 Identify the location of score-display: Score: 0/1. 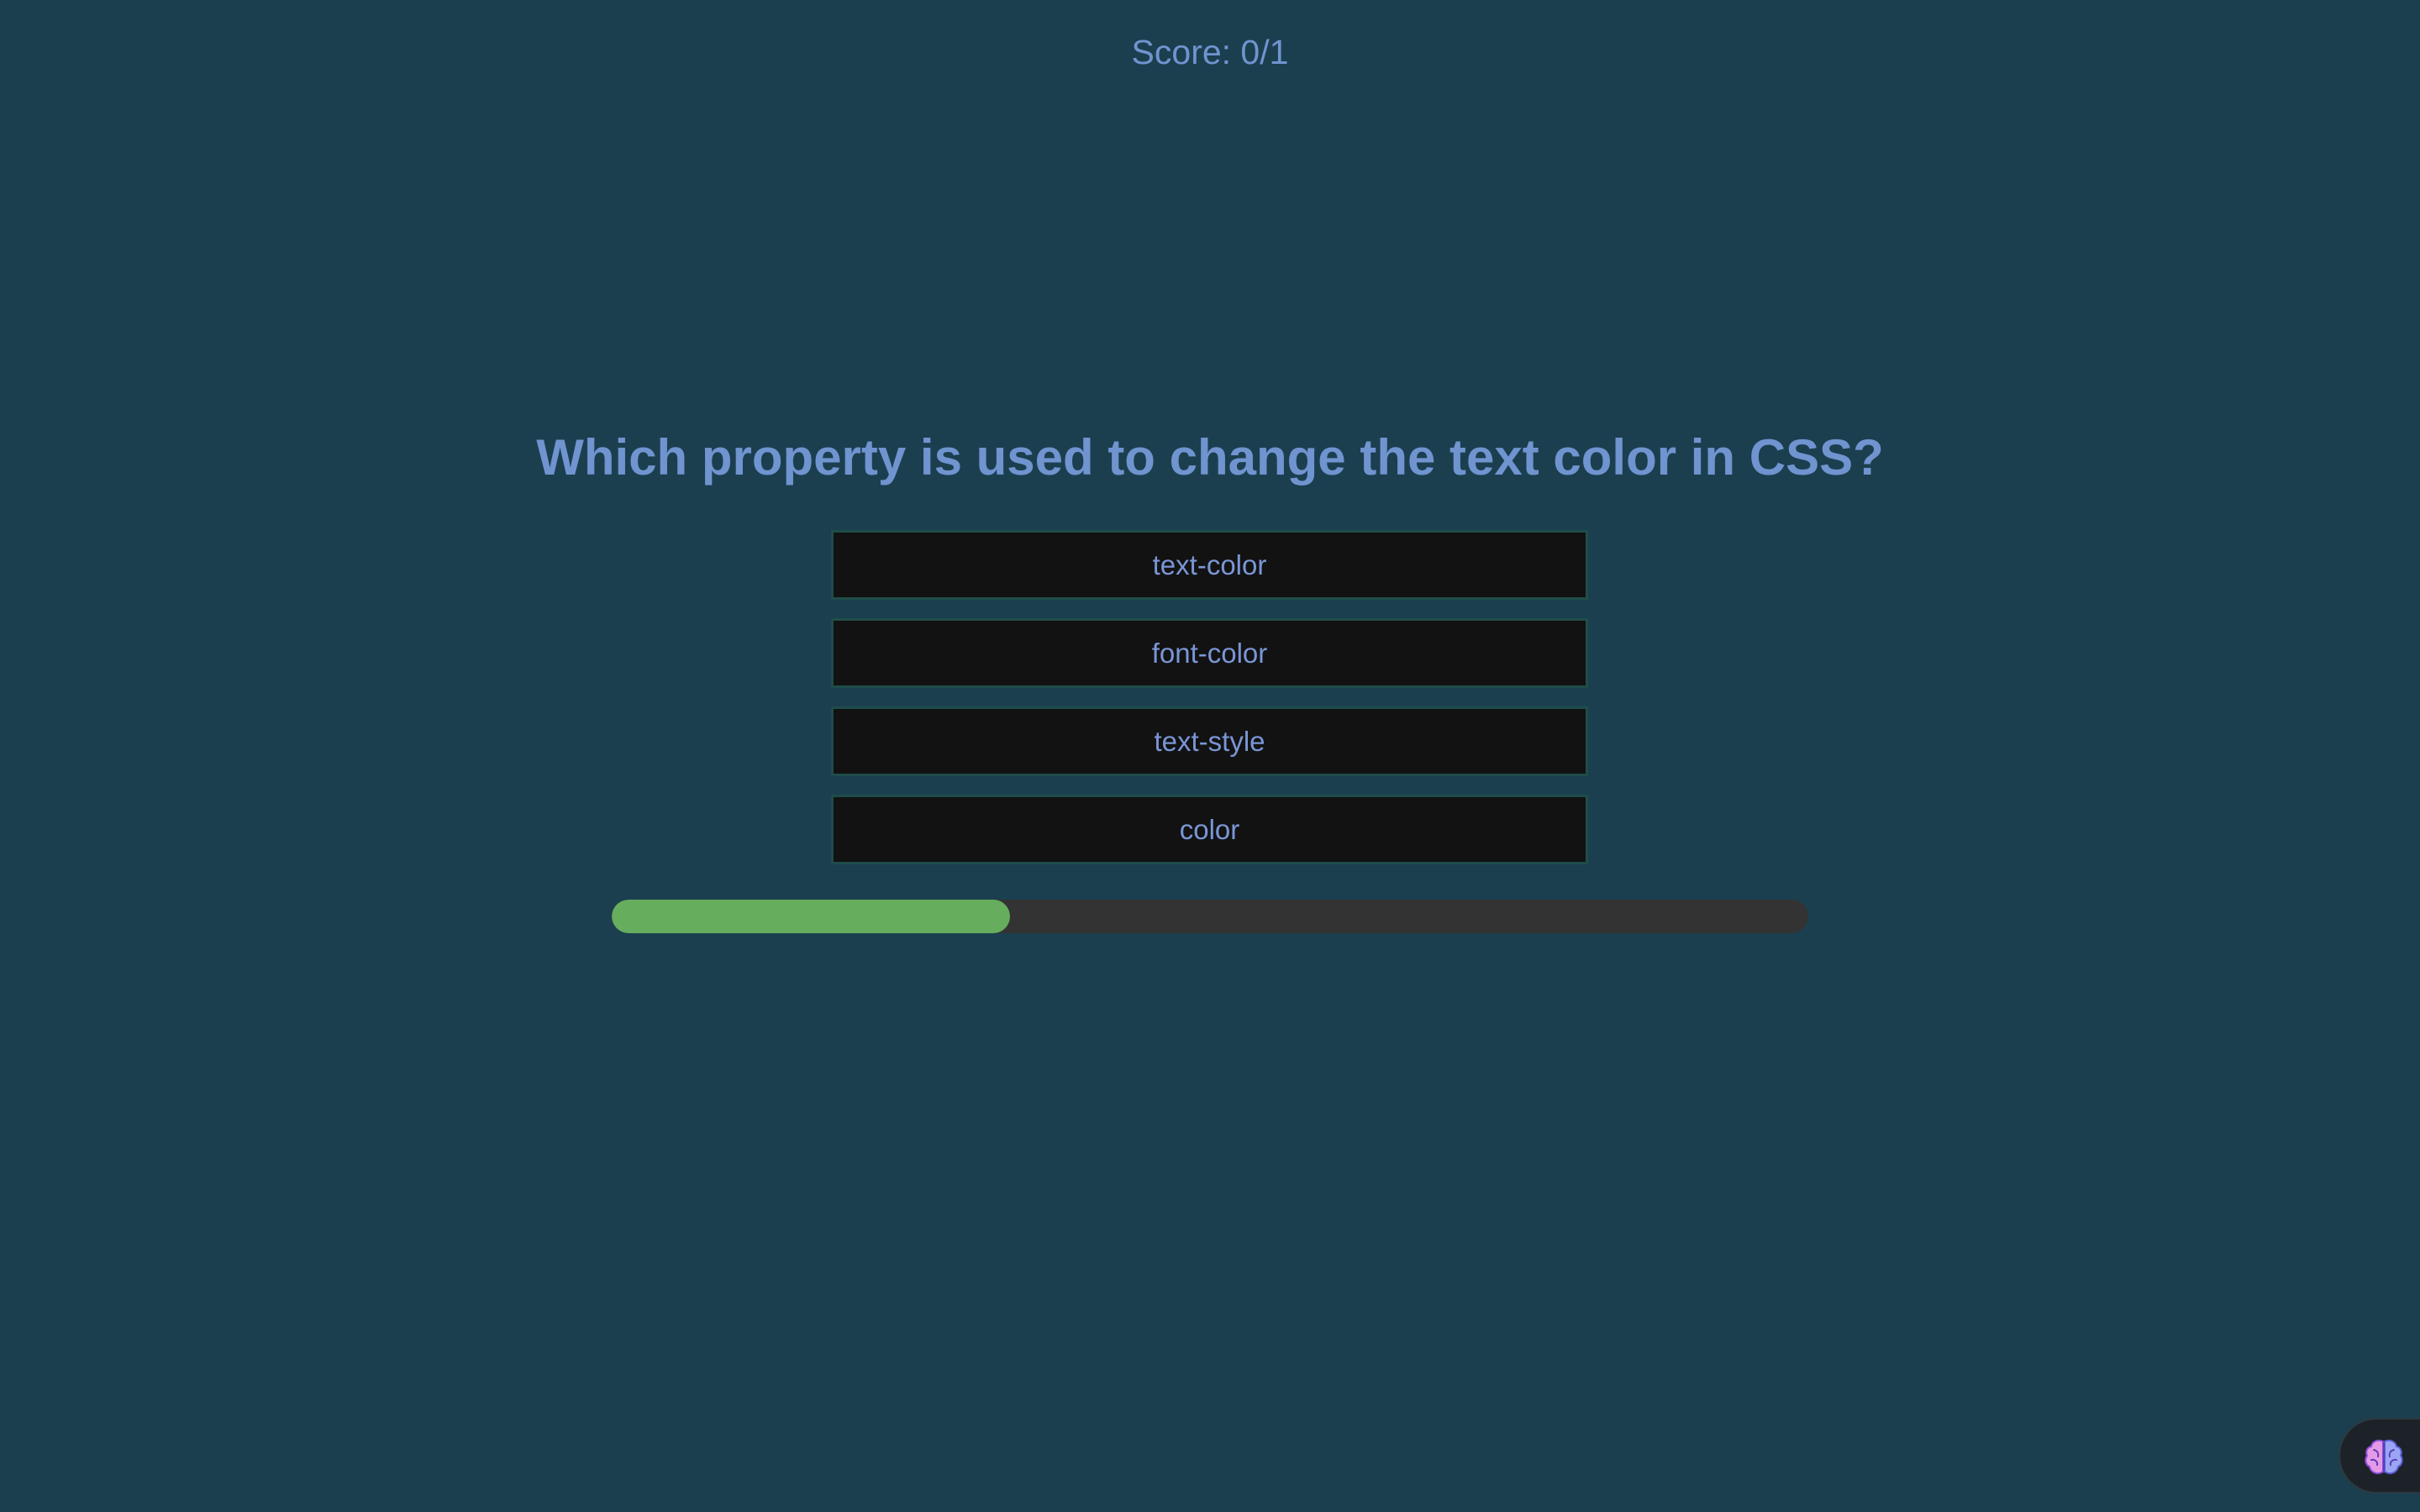
(1210, 52).